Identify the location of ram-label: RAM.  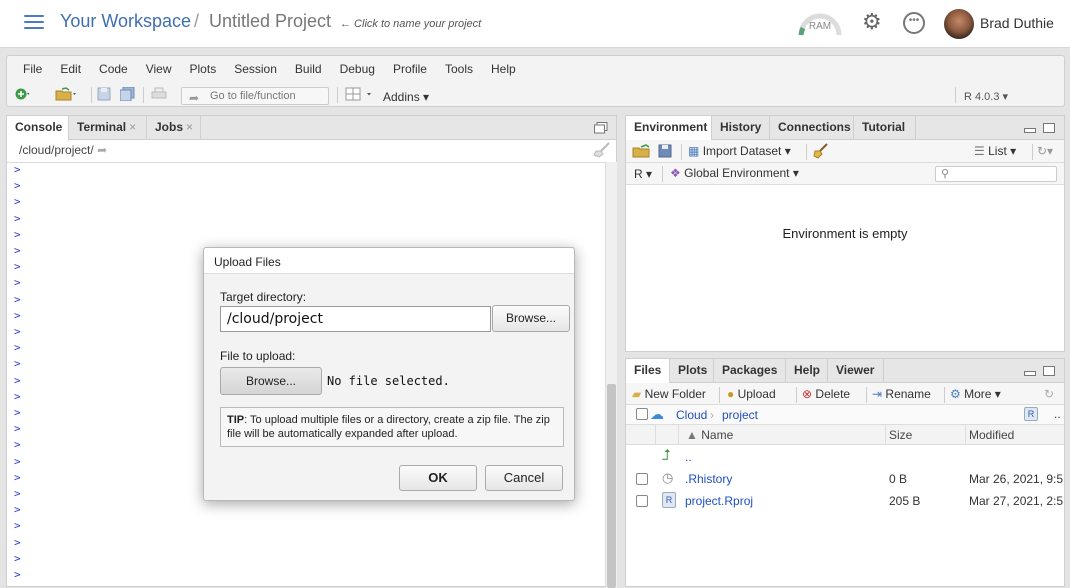
(820, 26).